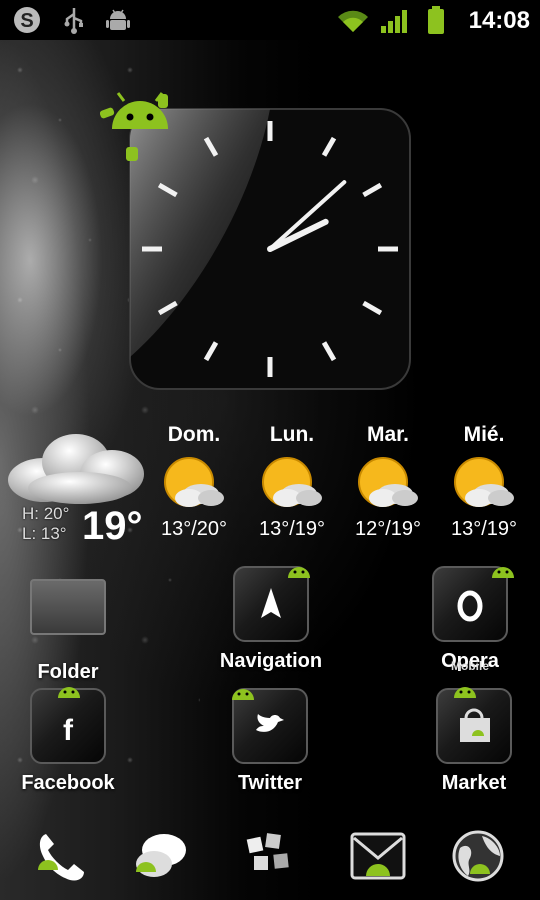 This screenshot has width=540, height=900. What do you see at coordinates (394, 21) in the screenshot?
I see `signal-icon` at bounding box center [394, 21].